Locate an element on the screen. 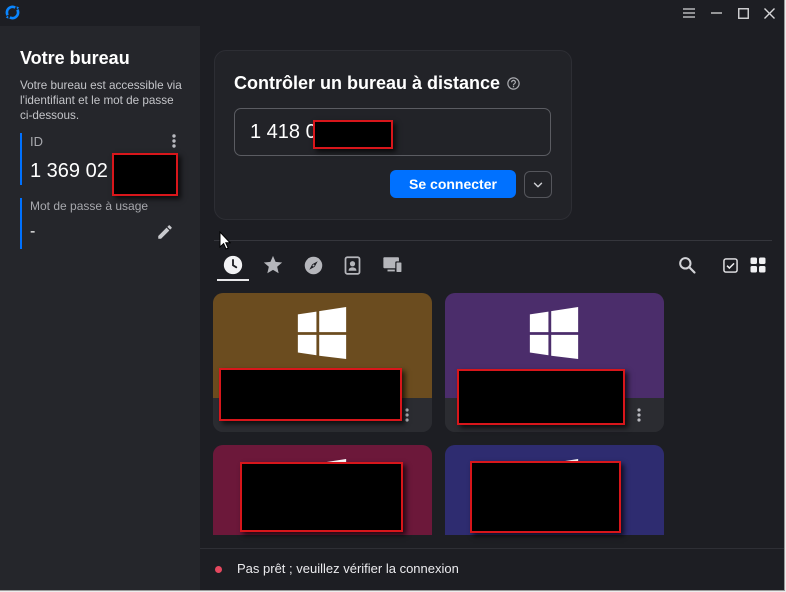 The height and width of the screenshot is (592, 786). active-tab-indicator is located at coordinates (233, 280).